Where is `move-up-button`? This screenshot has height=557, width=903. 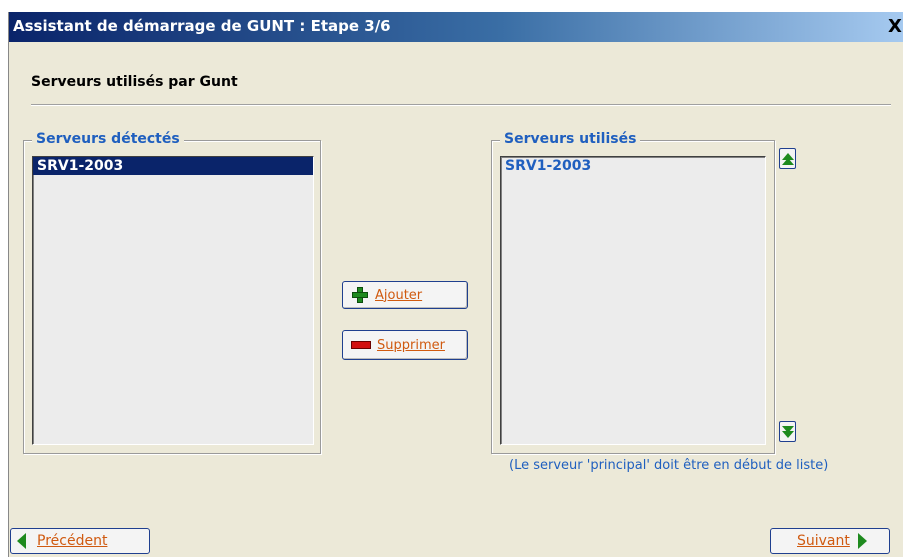 move-up-button is located at coordinates (787, 158).